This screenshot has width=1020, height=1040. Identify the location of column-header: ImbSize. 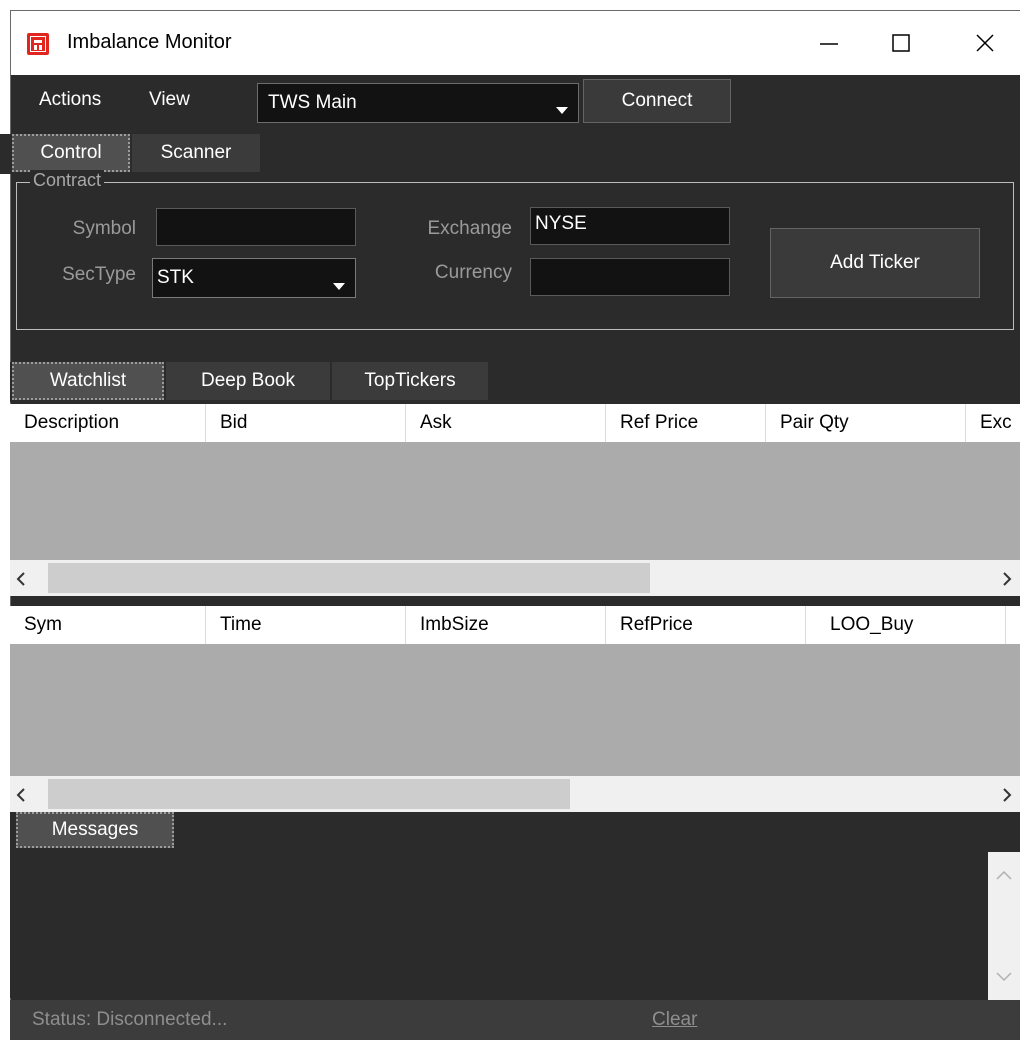
(506, 625).